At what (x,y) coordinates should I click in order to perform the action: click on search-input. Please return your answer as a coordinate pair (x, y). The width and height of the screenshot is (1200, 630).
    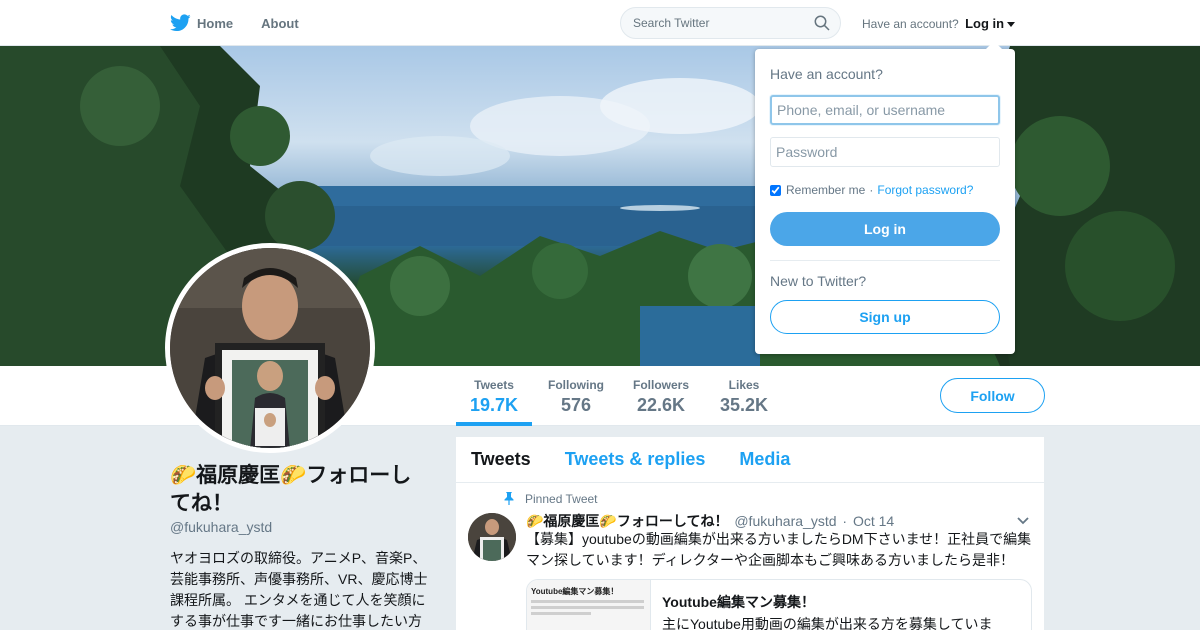
    Looking at the image, I should click on (711, 23).